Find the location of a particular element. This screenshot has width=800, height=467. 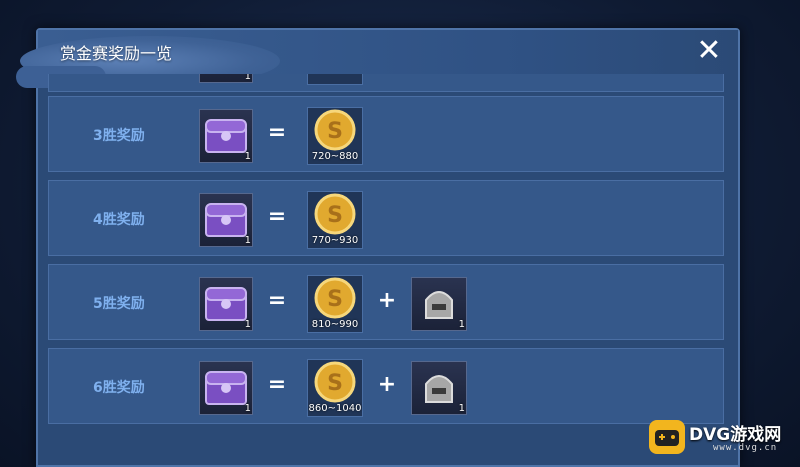

watermark-url: www.dvg.cn is located at coordinates (745, 448).